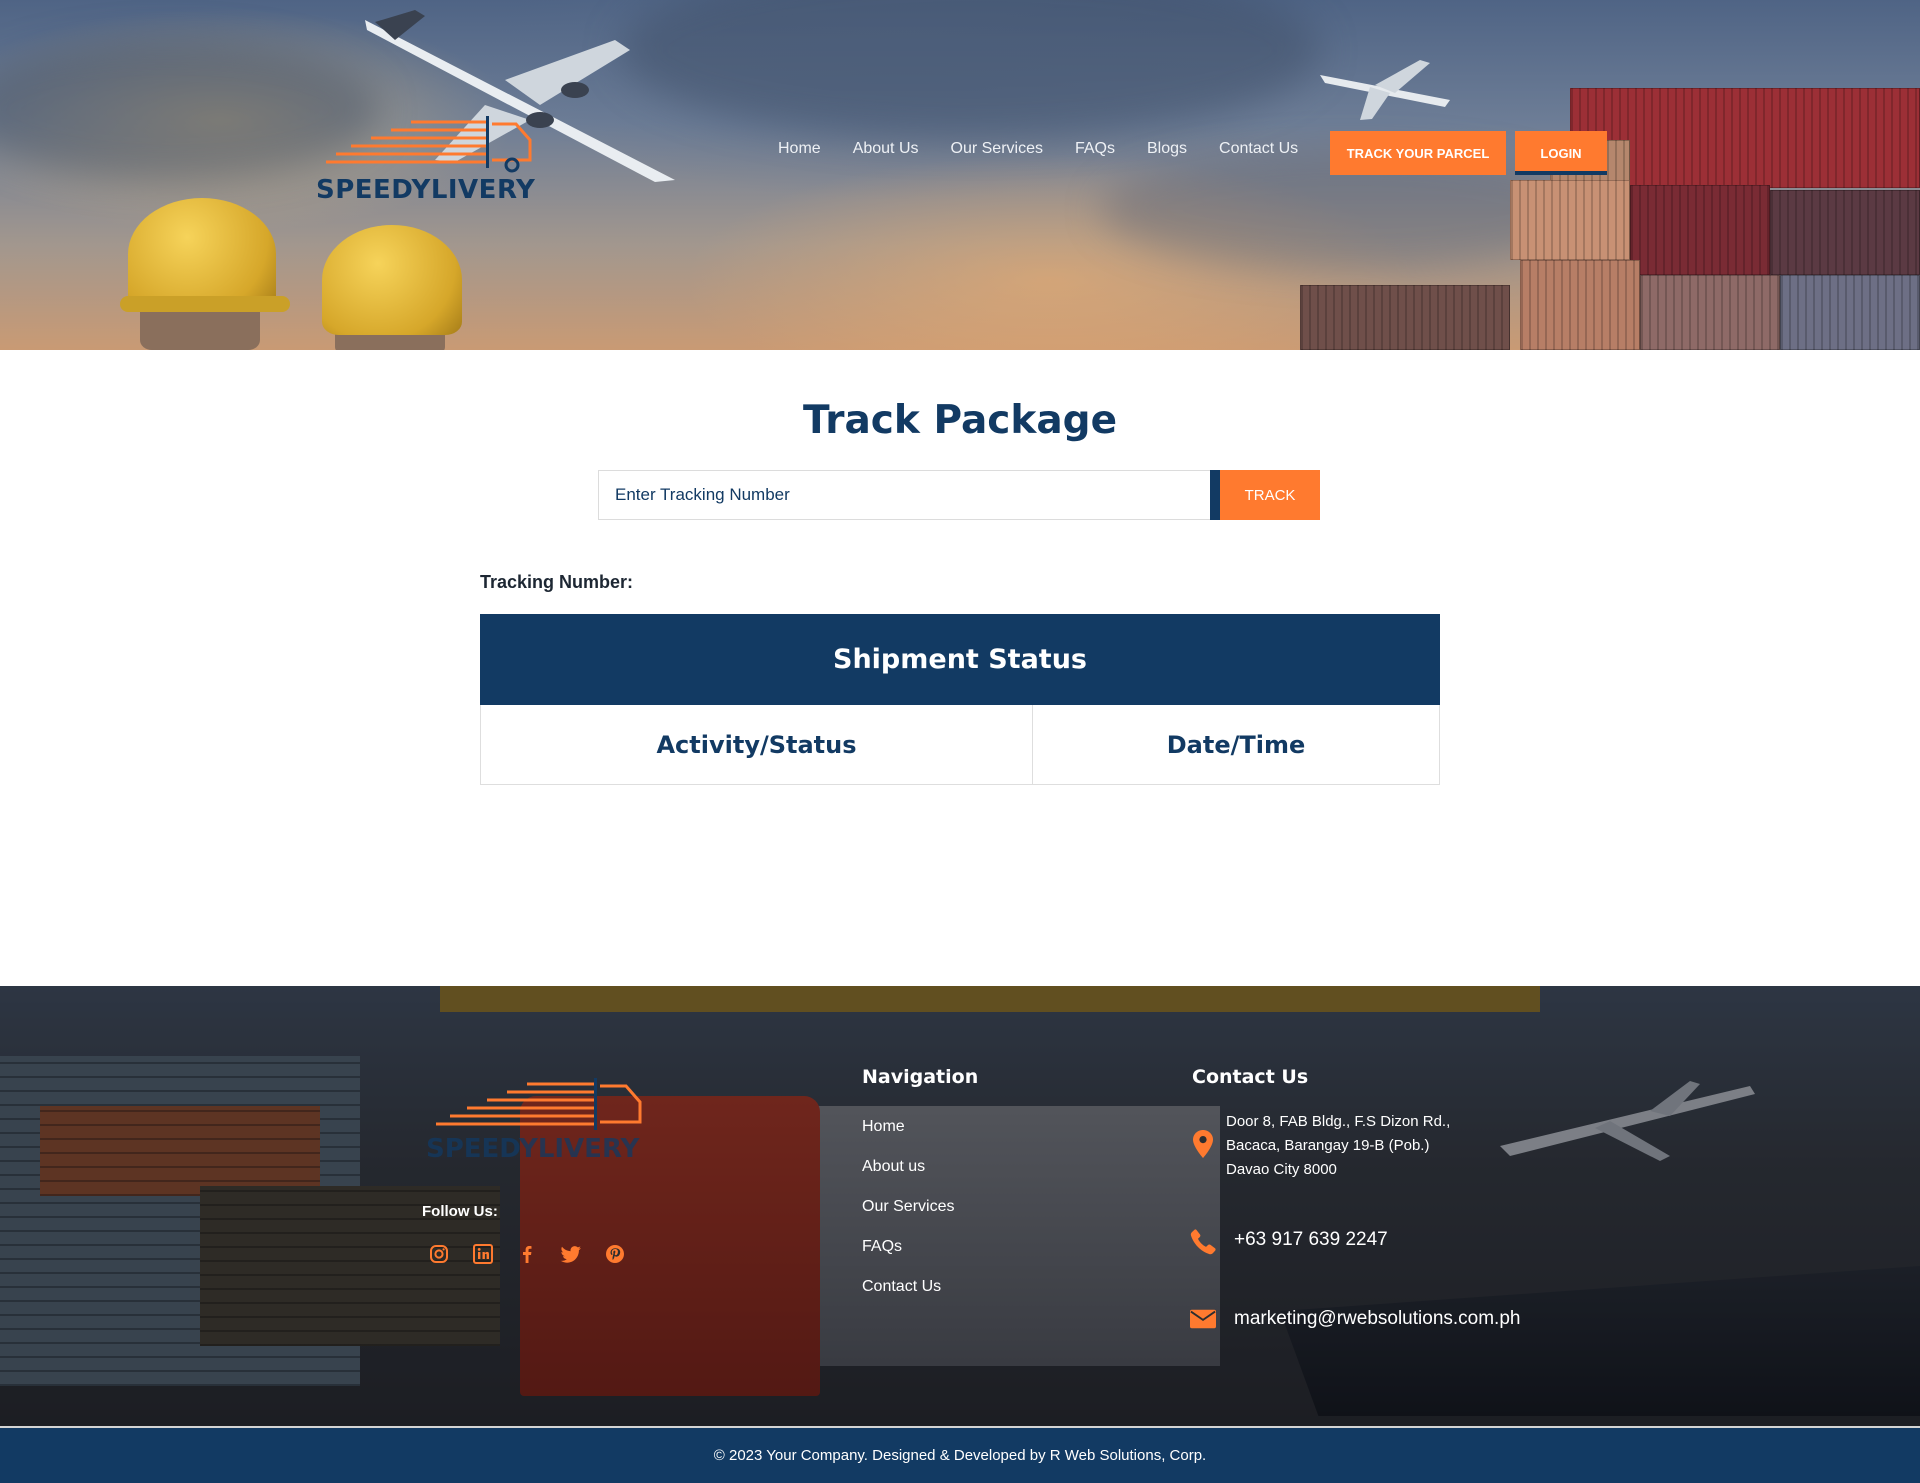  I want to click on envelope-icon, so click(1203, 1319).